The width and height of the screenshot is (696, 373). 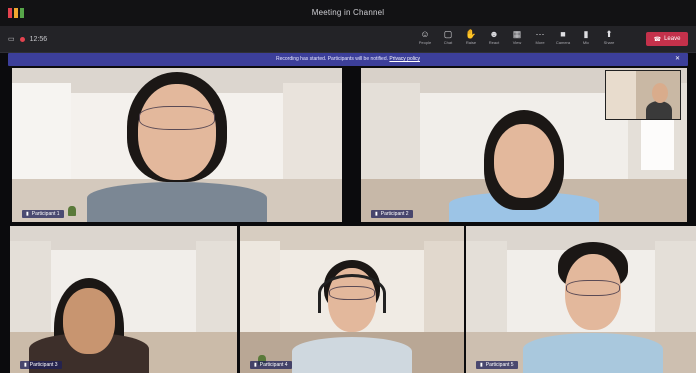 I want to click on chat-label: Chat, so click(x=448, y=42).